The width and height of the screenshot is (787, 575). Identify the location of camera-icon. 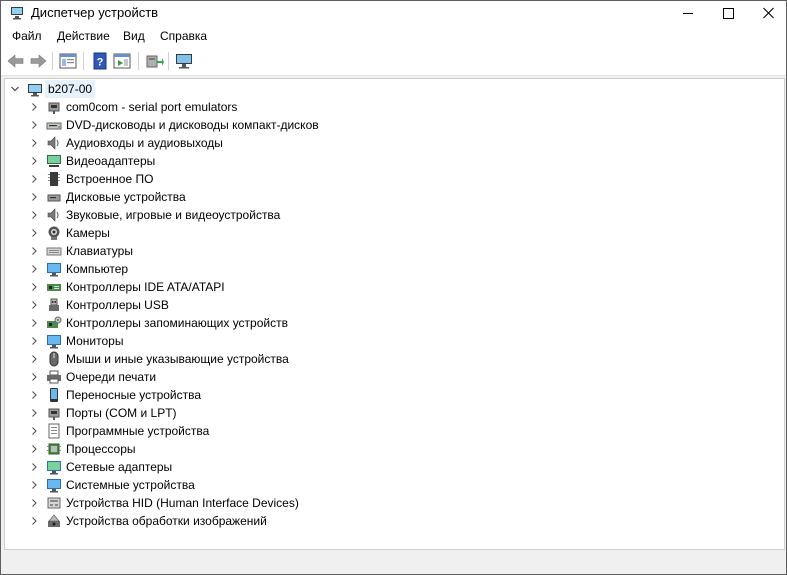
(54, 233).